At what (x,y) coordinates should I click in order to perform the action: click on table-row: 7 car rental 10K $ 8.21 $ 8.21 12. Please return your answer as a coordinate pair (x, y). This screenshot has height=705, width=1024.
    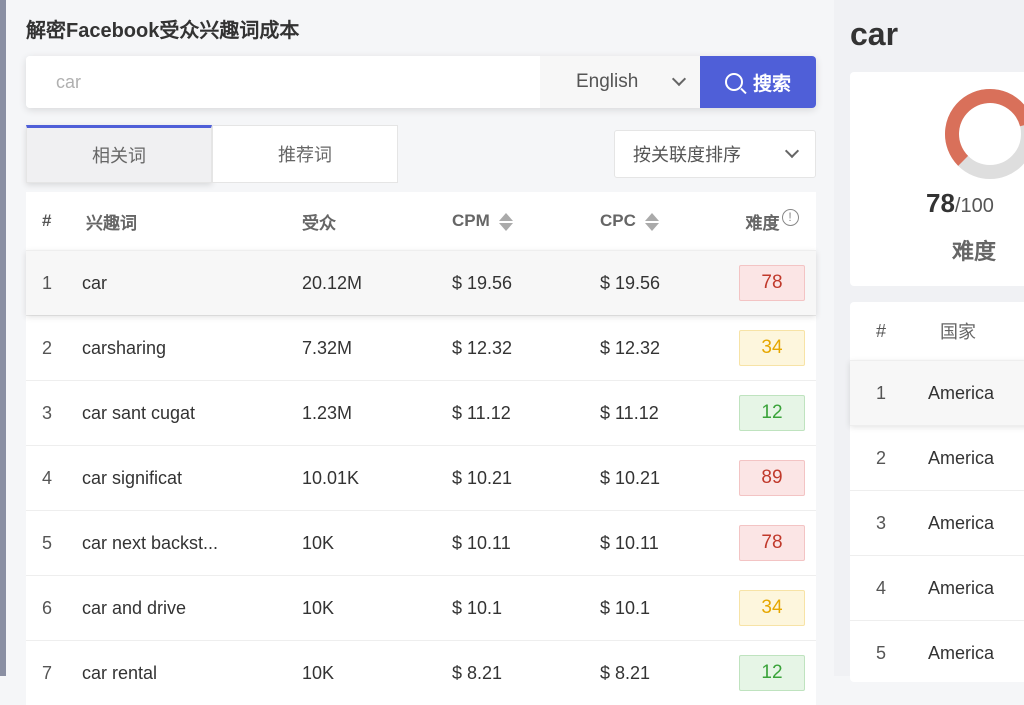
    Looking at the image, I should click on (421, 672).